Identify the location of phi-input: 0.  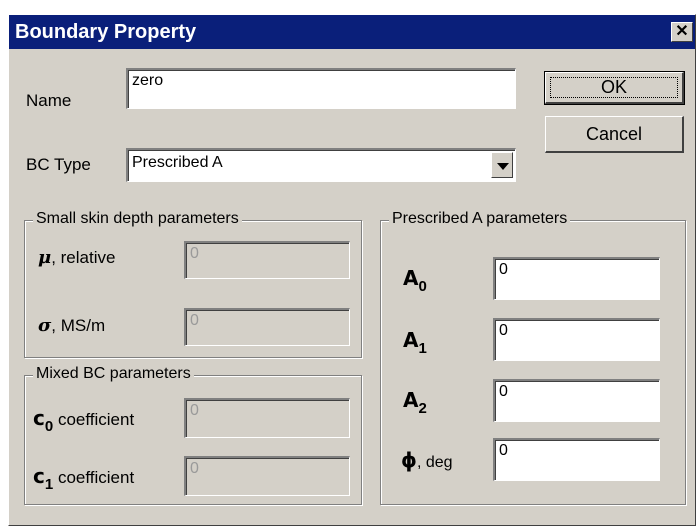
(576, 459).